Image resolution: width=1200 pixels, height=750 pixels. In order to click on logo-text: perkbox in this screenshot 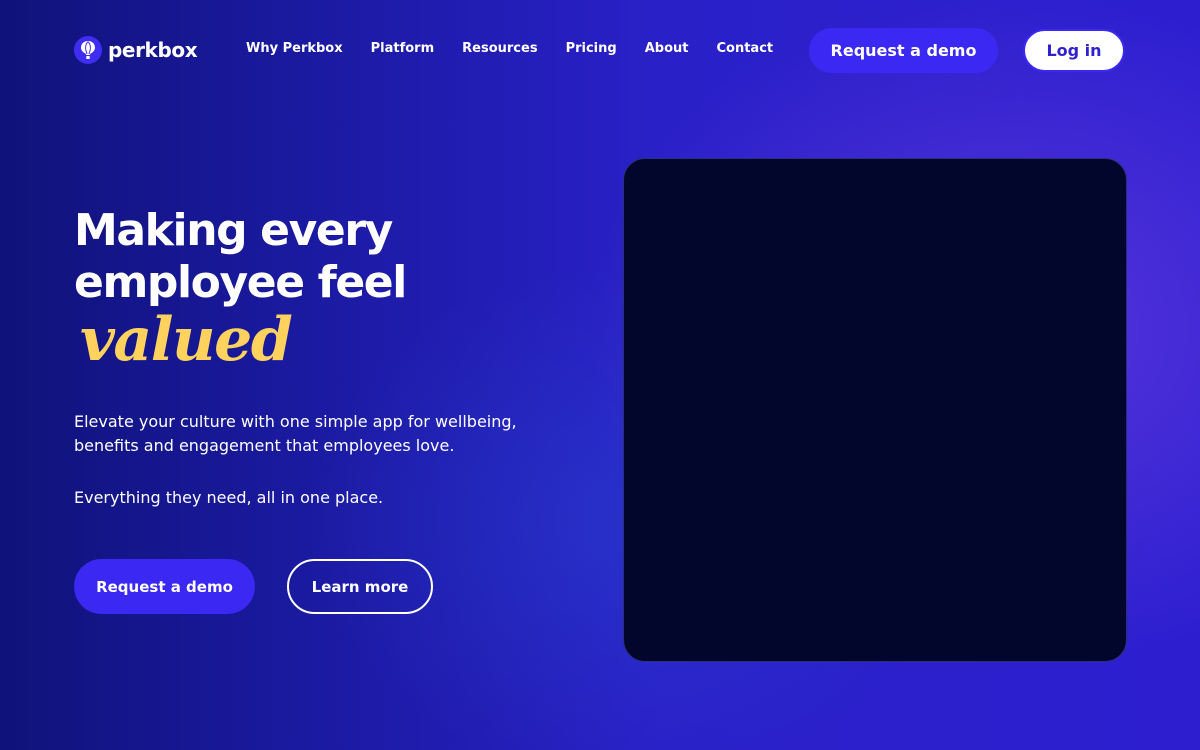, I will do `click(153, 50)`.